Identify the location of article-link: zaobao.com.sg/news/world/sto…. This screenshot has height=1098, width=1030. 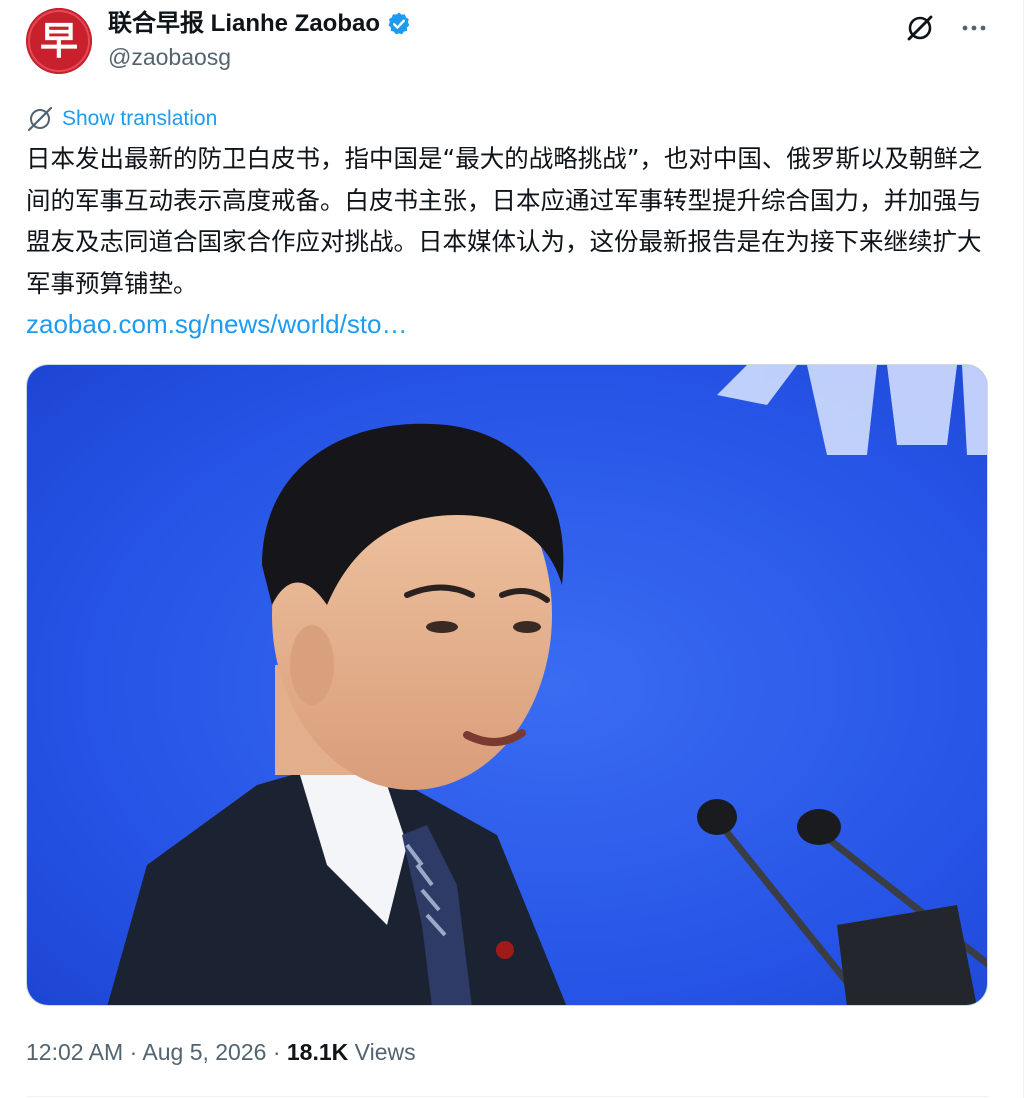
(217, 324).